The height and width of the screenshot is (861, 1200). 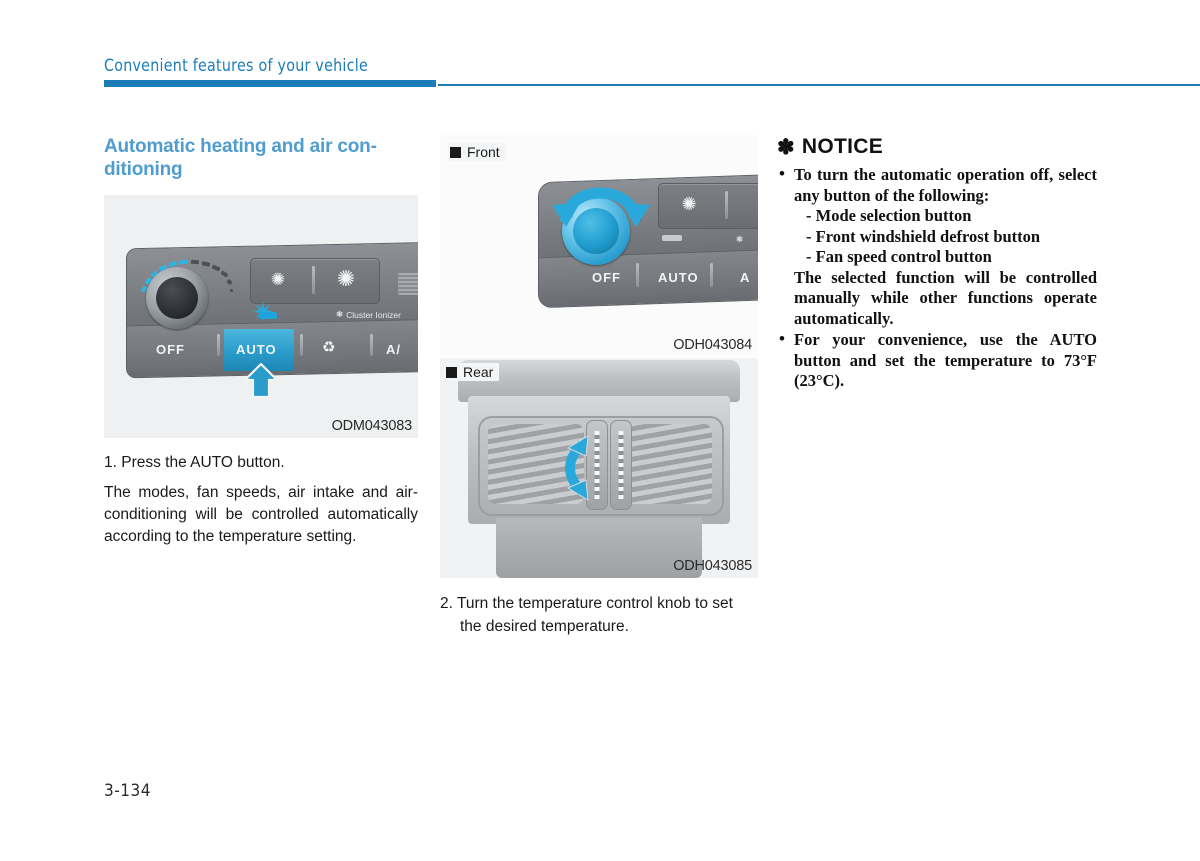 What do you see at coordinates (726, 205) in the screenshot?
I see `front-fan-divider` at bounding box center [726, 205].